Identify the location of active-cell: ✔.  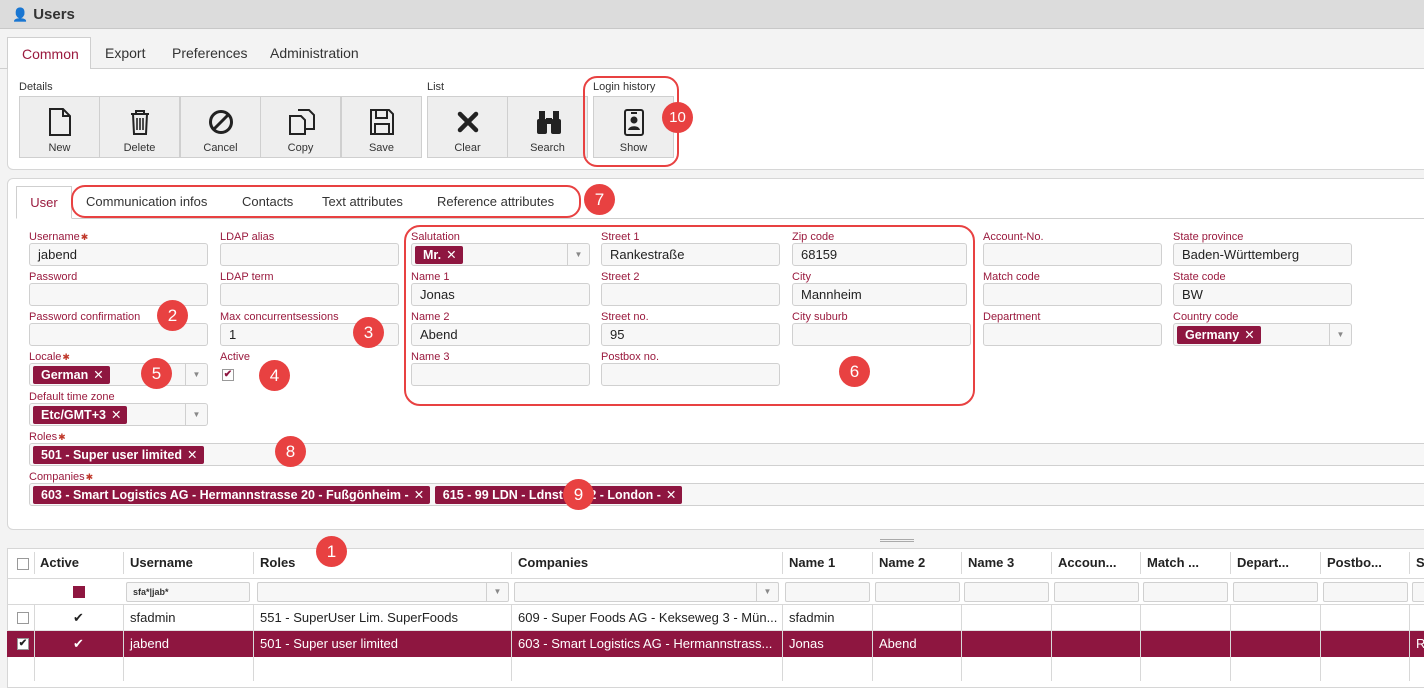
(78, 643).